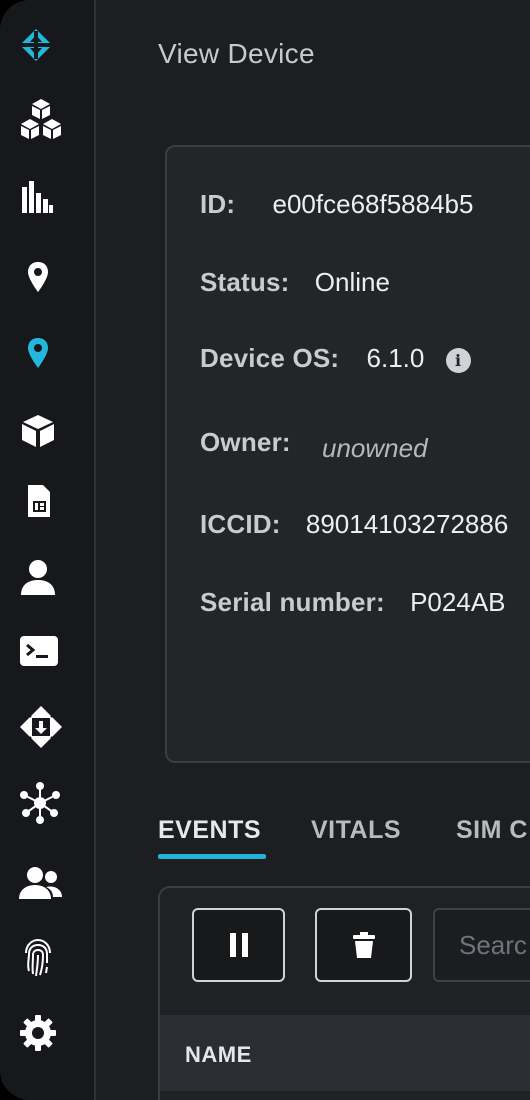 The height and width of the screenshot is (1100, 530). I want to click on pause-icon, so click(238, 945).